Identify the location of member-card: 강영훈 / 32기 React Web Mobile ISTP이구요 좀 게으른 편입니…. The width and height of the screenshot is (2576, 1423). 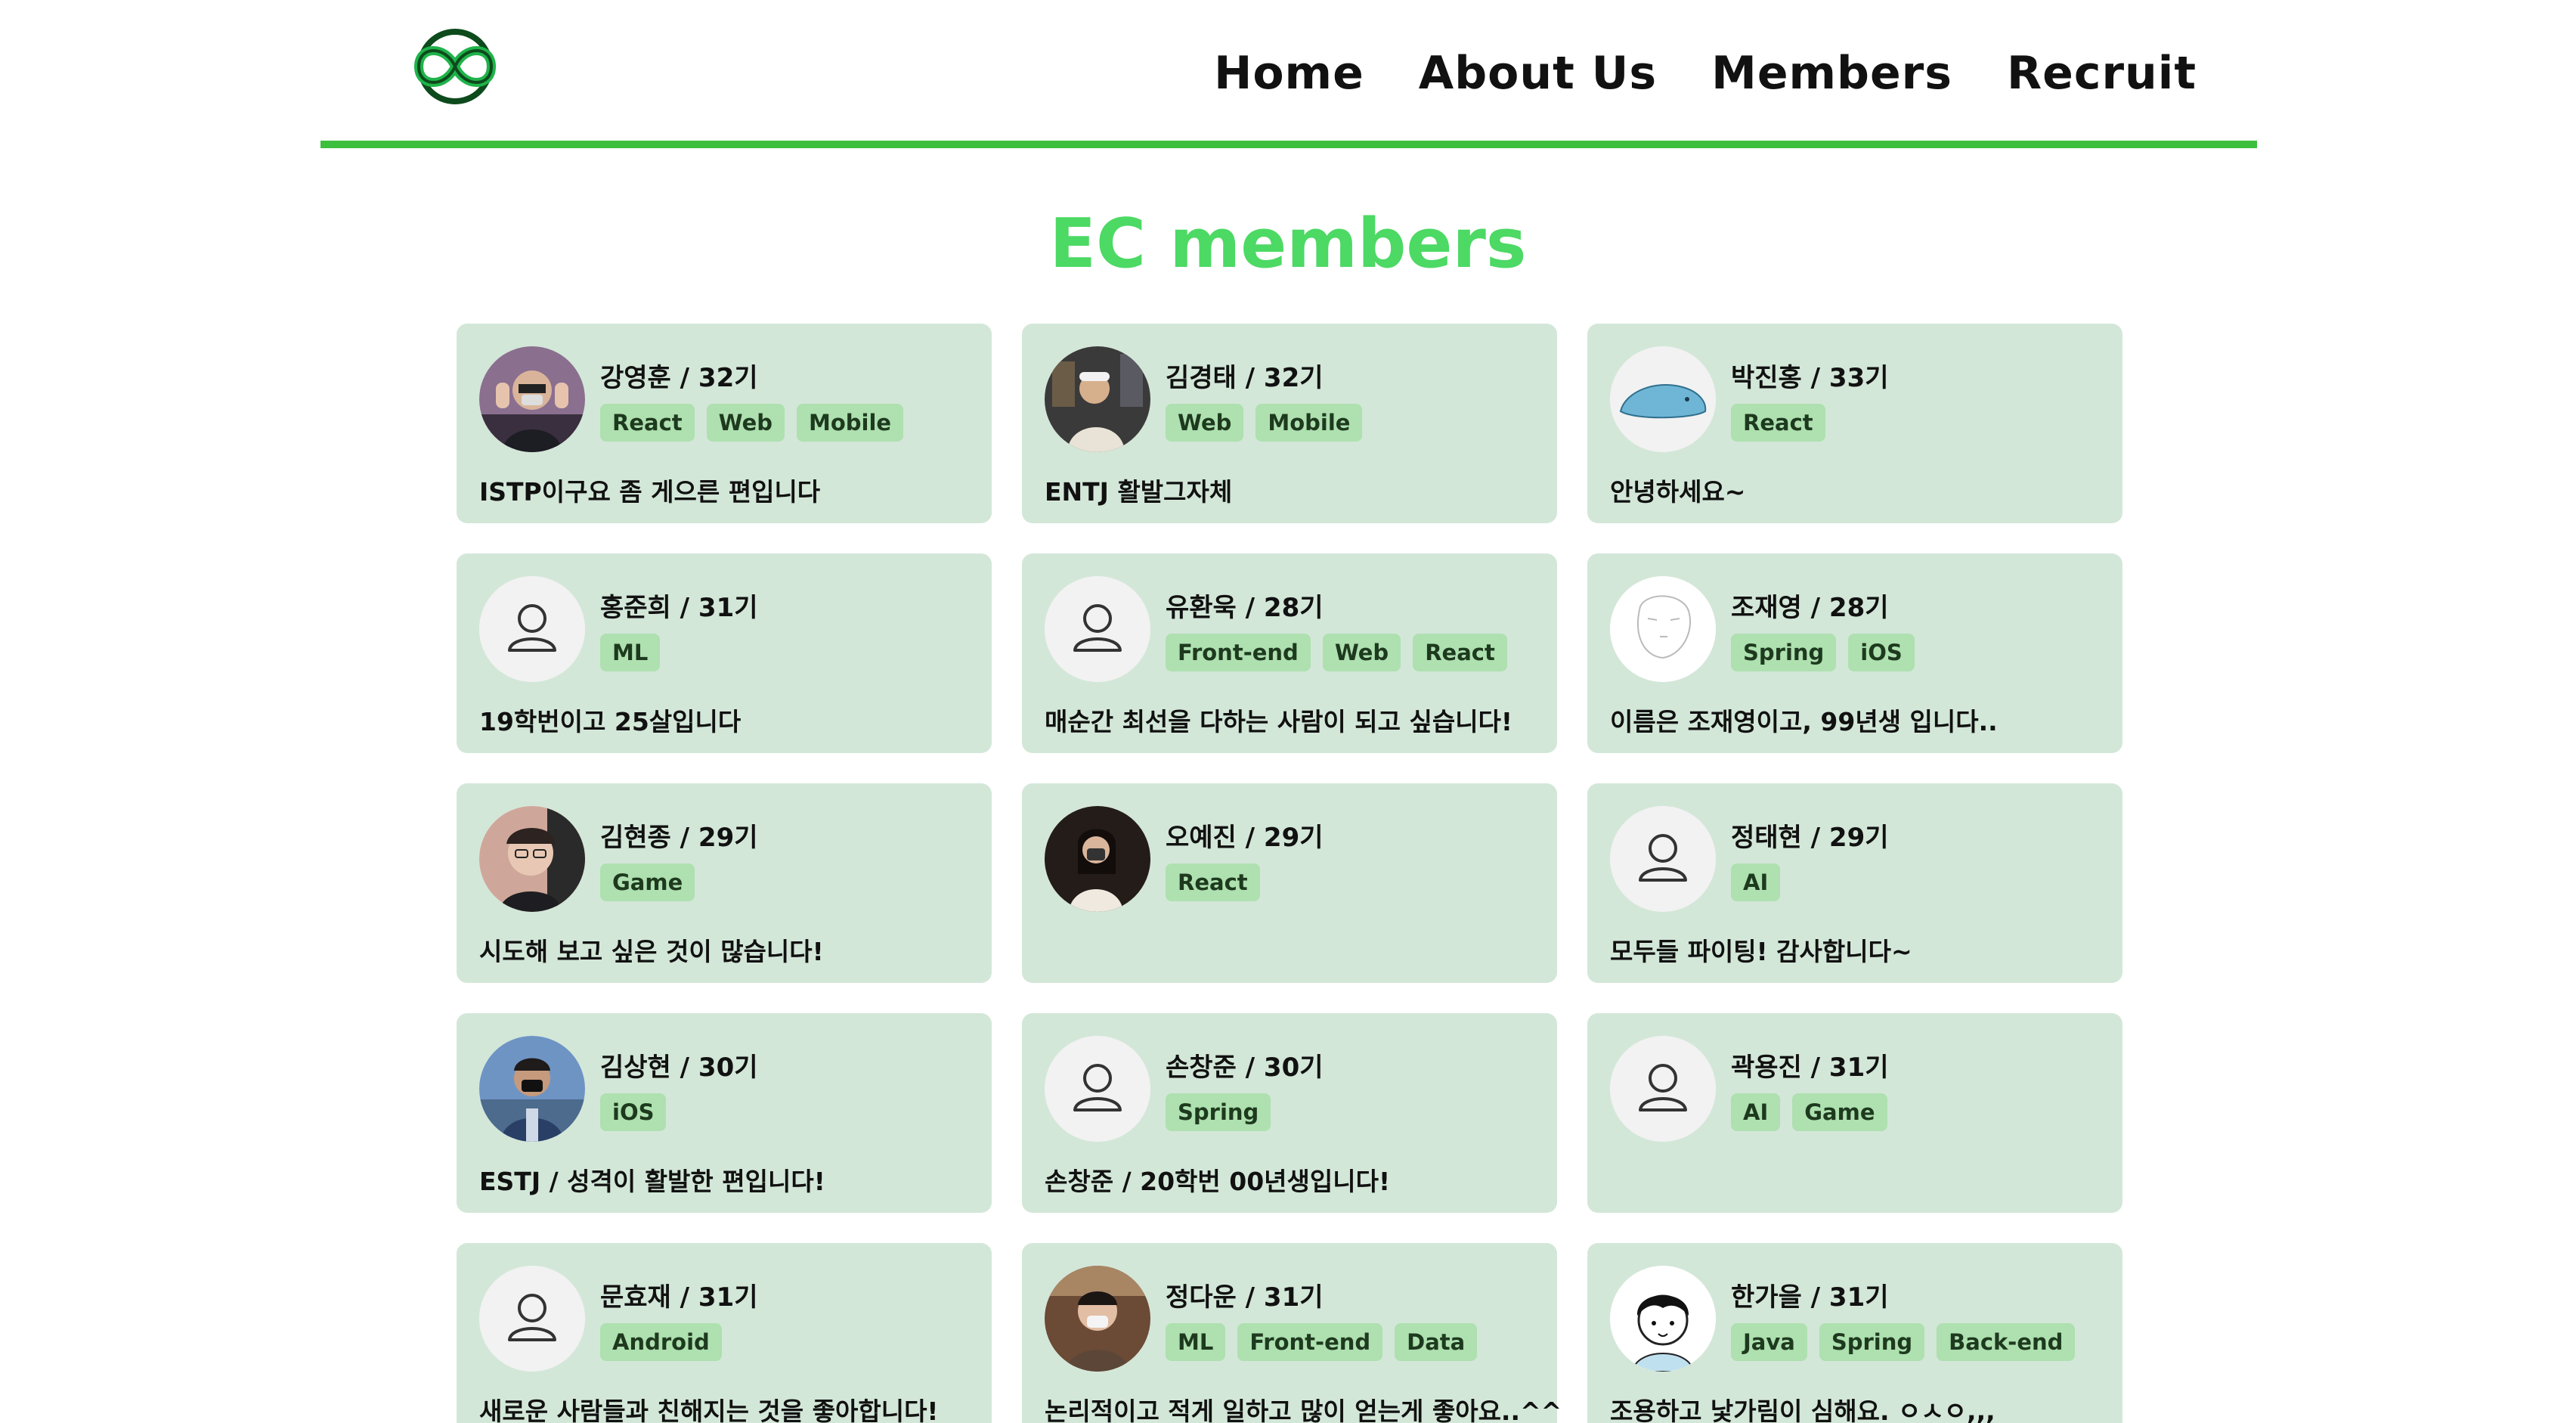
(724, 424).